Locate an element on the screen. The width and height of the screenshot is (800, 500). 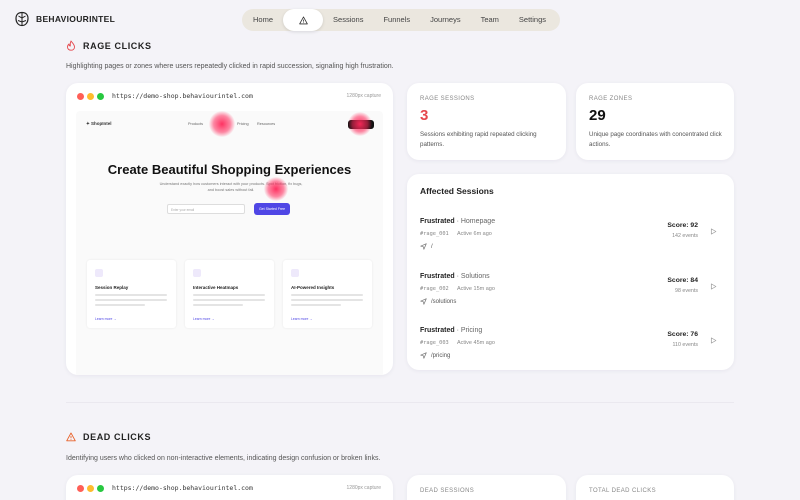
stat-value: 3 is located at coordinates (424, 115).